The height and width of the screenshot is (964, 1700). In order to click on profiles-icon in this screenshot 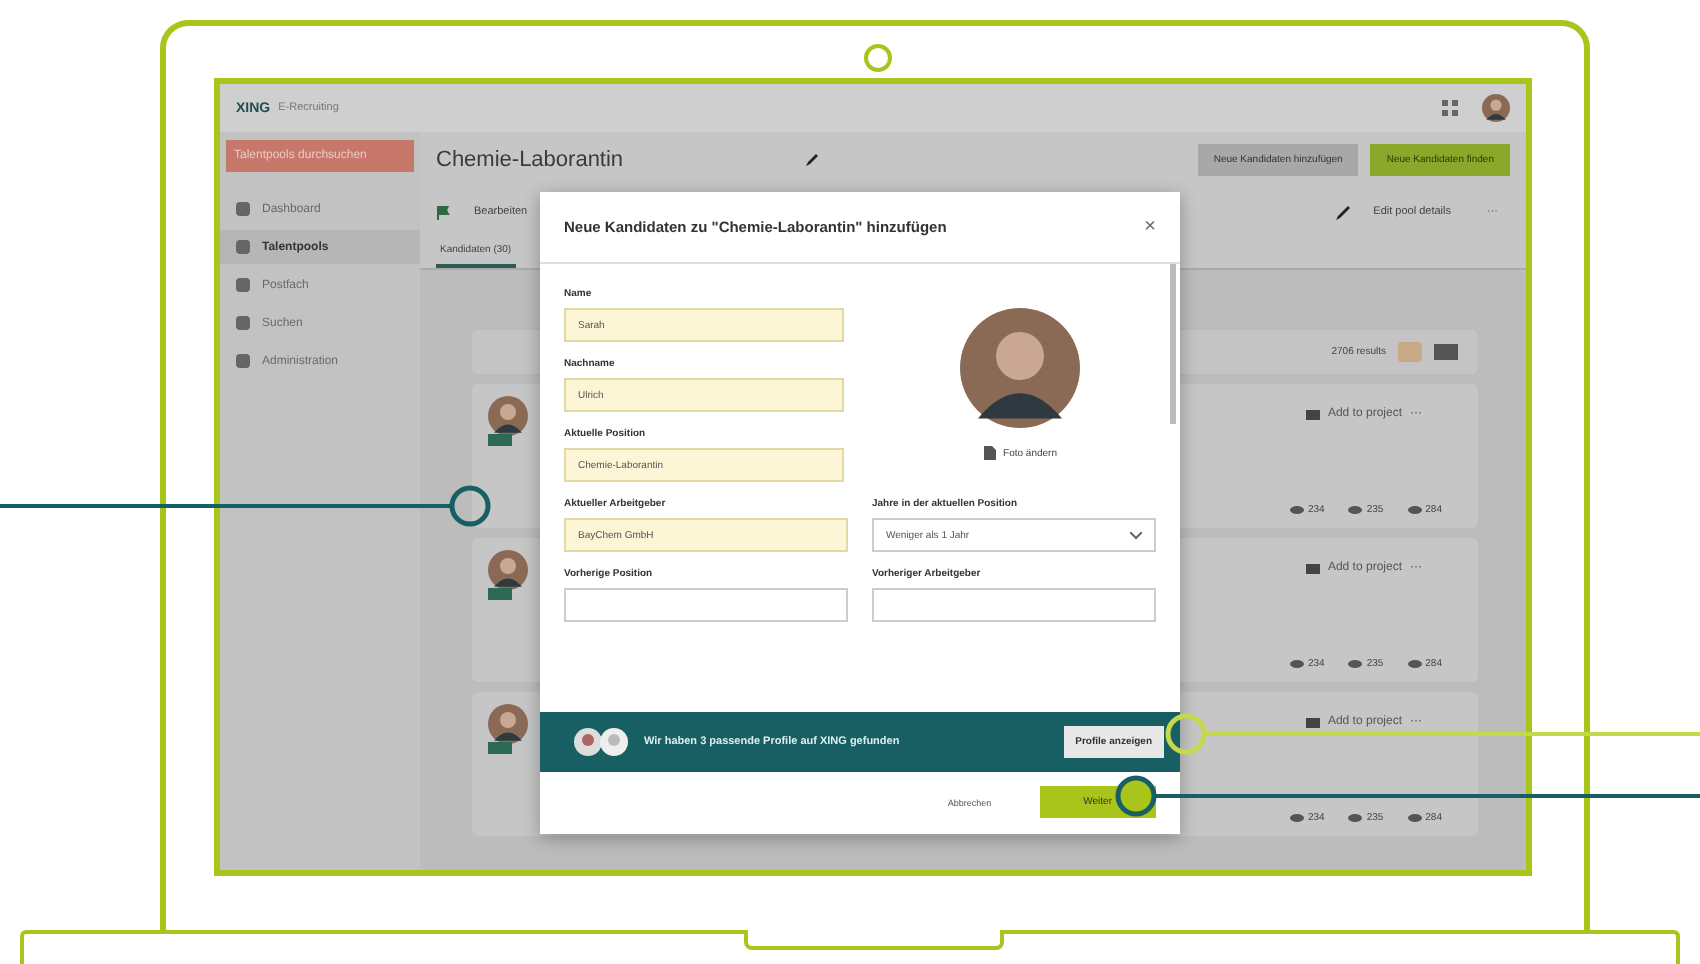, I will do `click(602, 742)`.